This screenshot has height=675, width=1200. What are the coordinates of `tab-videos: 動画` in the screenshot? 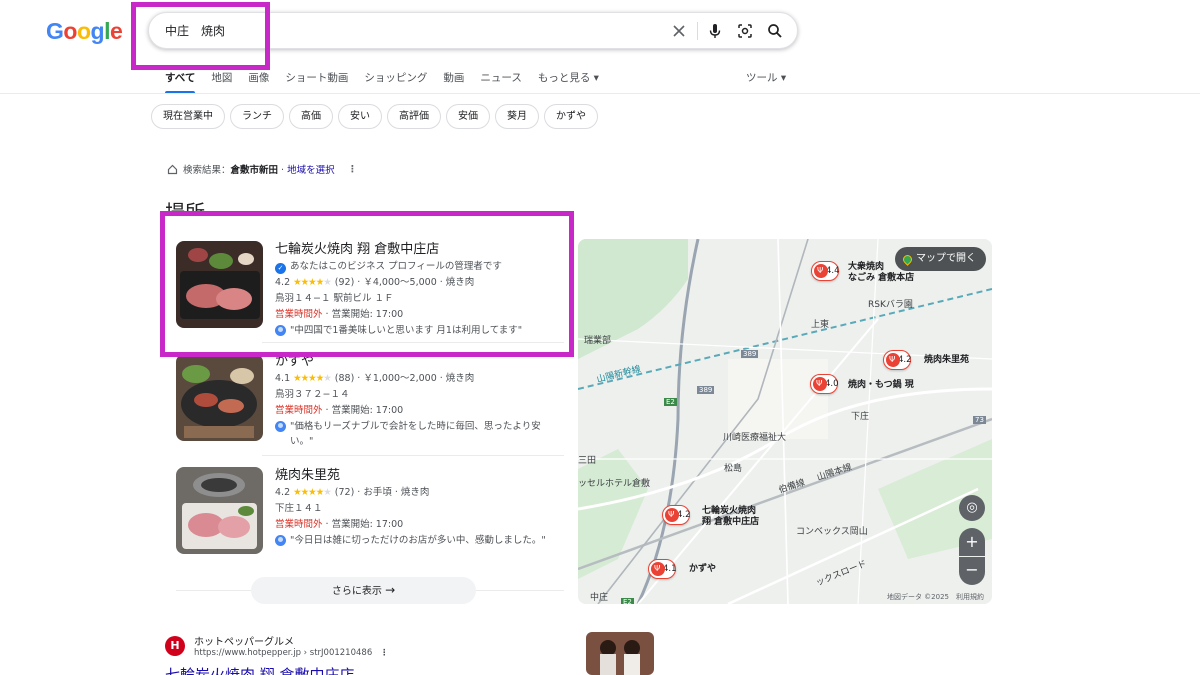 It's located at (453, 80).